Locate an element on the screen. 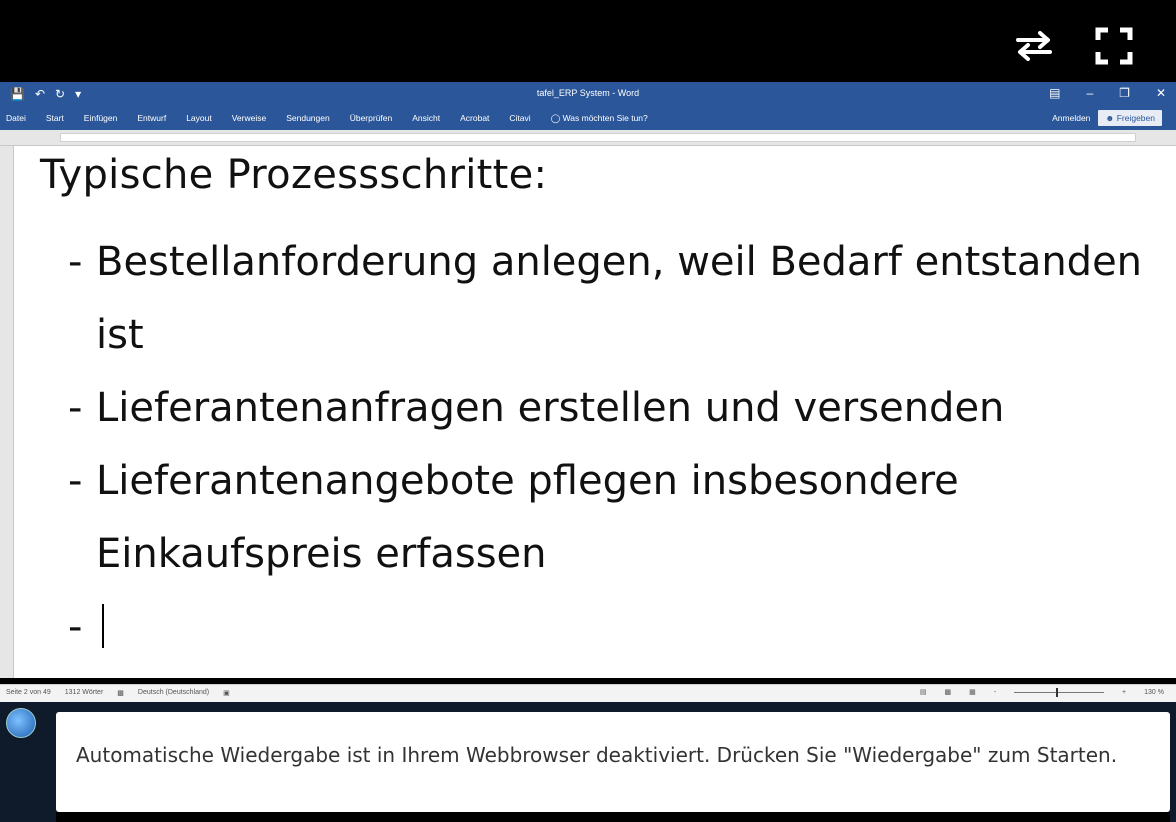  minimize-icon: – is located at coordinates (1089, 93).